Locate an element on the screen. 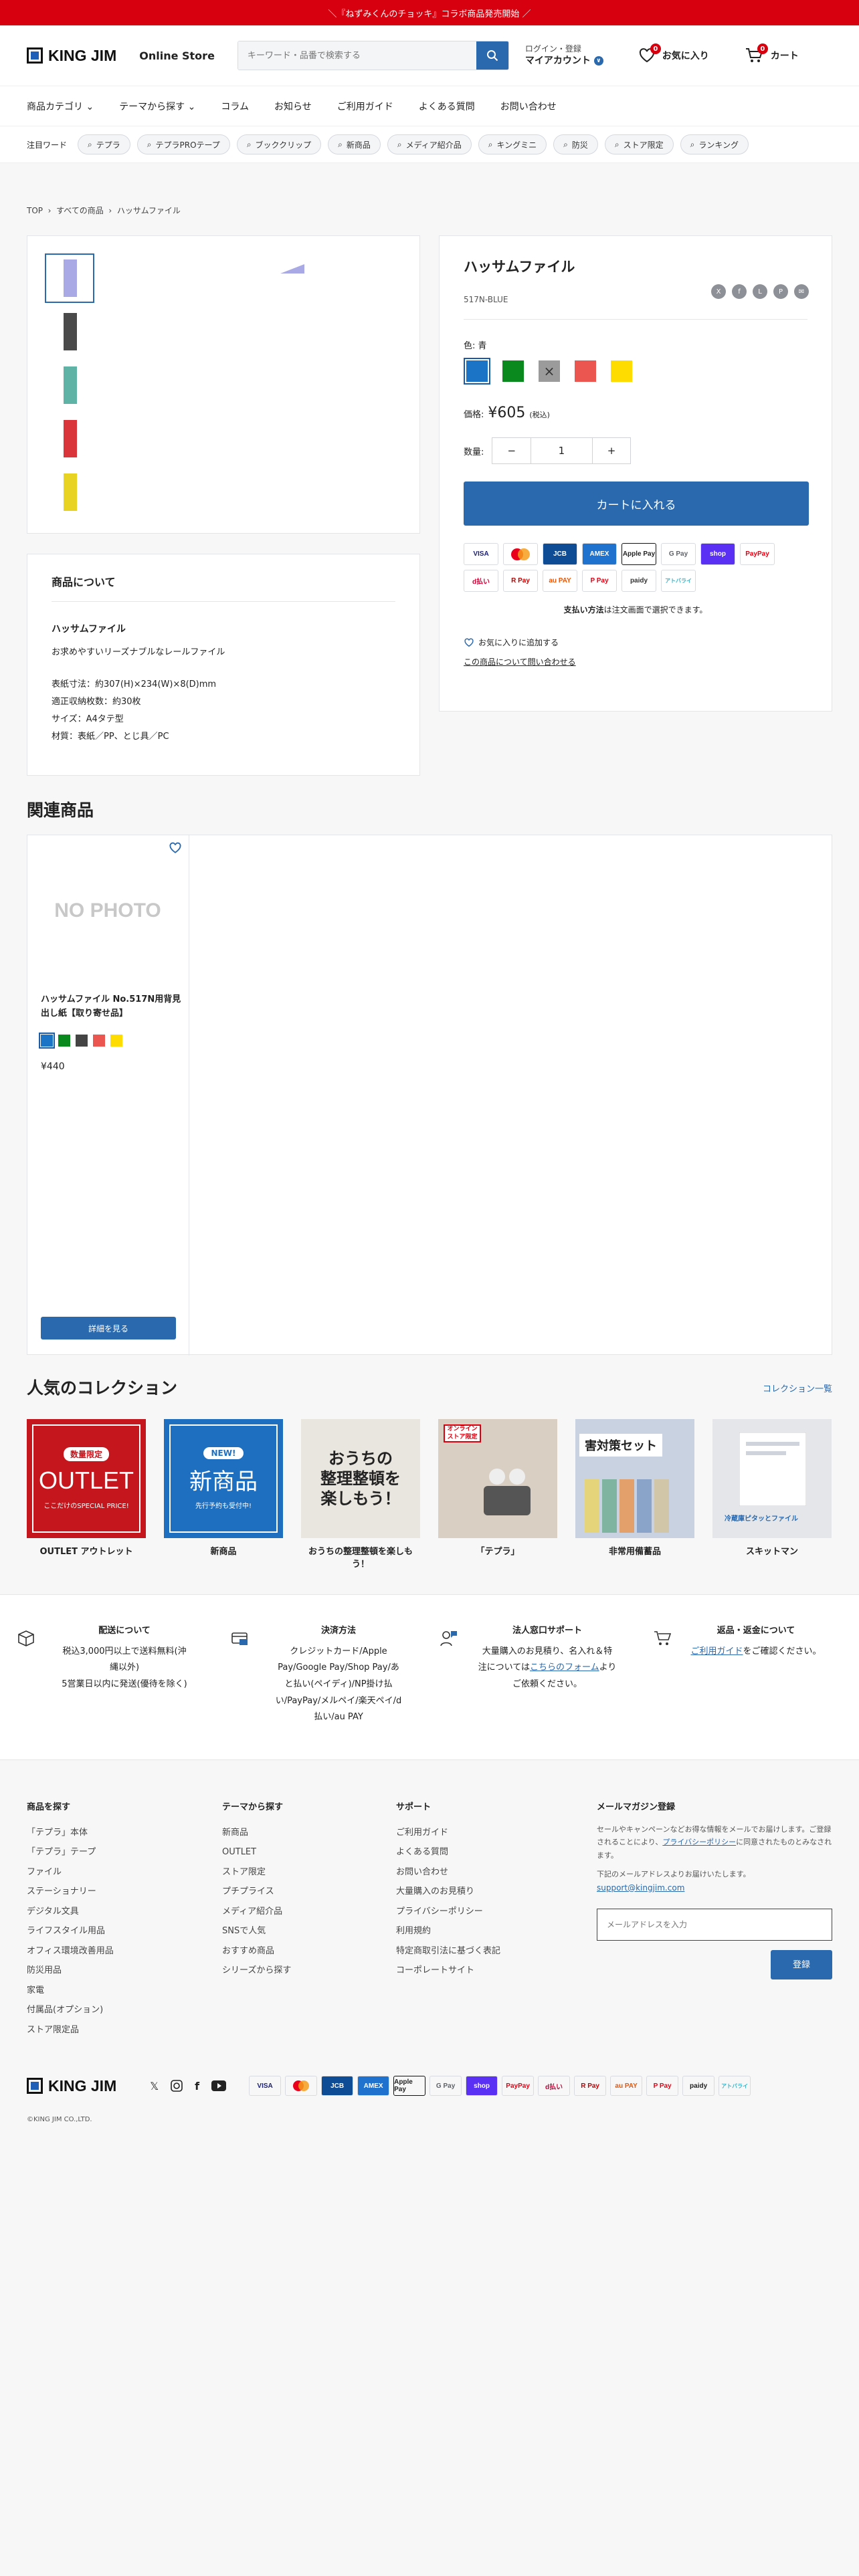 This screenshot has height=2576, width=859. nav-item-guide: ご利用ガイド is located at coordinates (365, 106).